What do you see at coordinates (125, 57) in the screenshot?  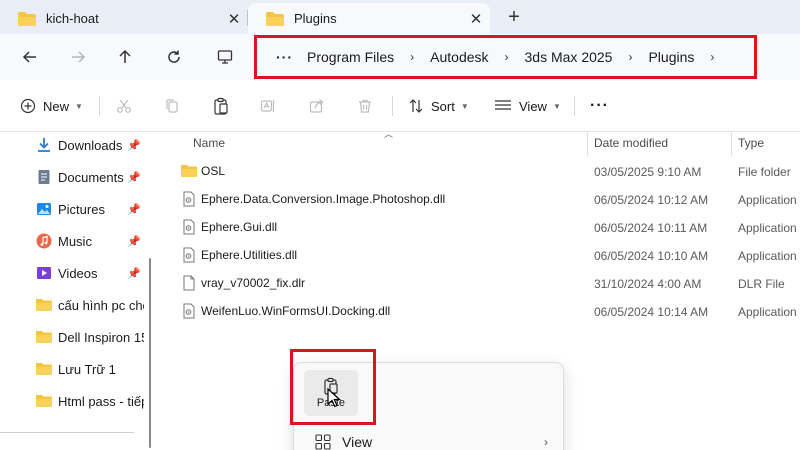 I see `up-button` at bounding box center [125, 57].